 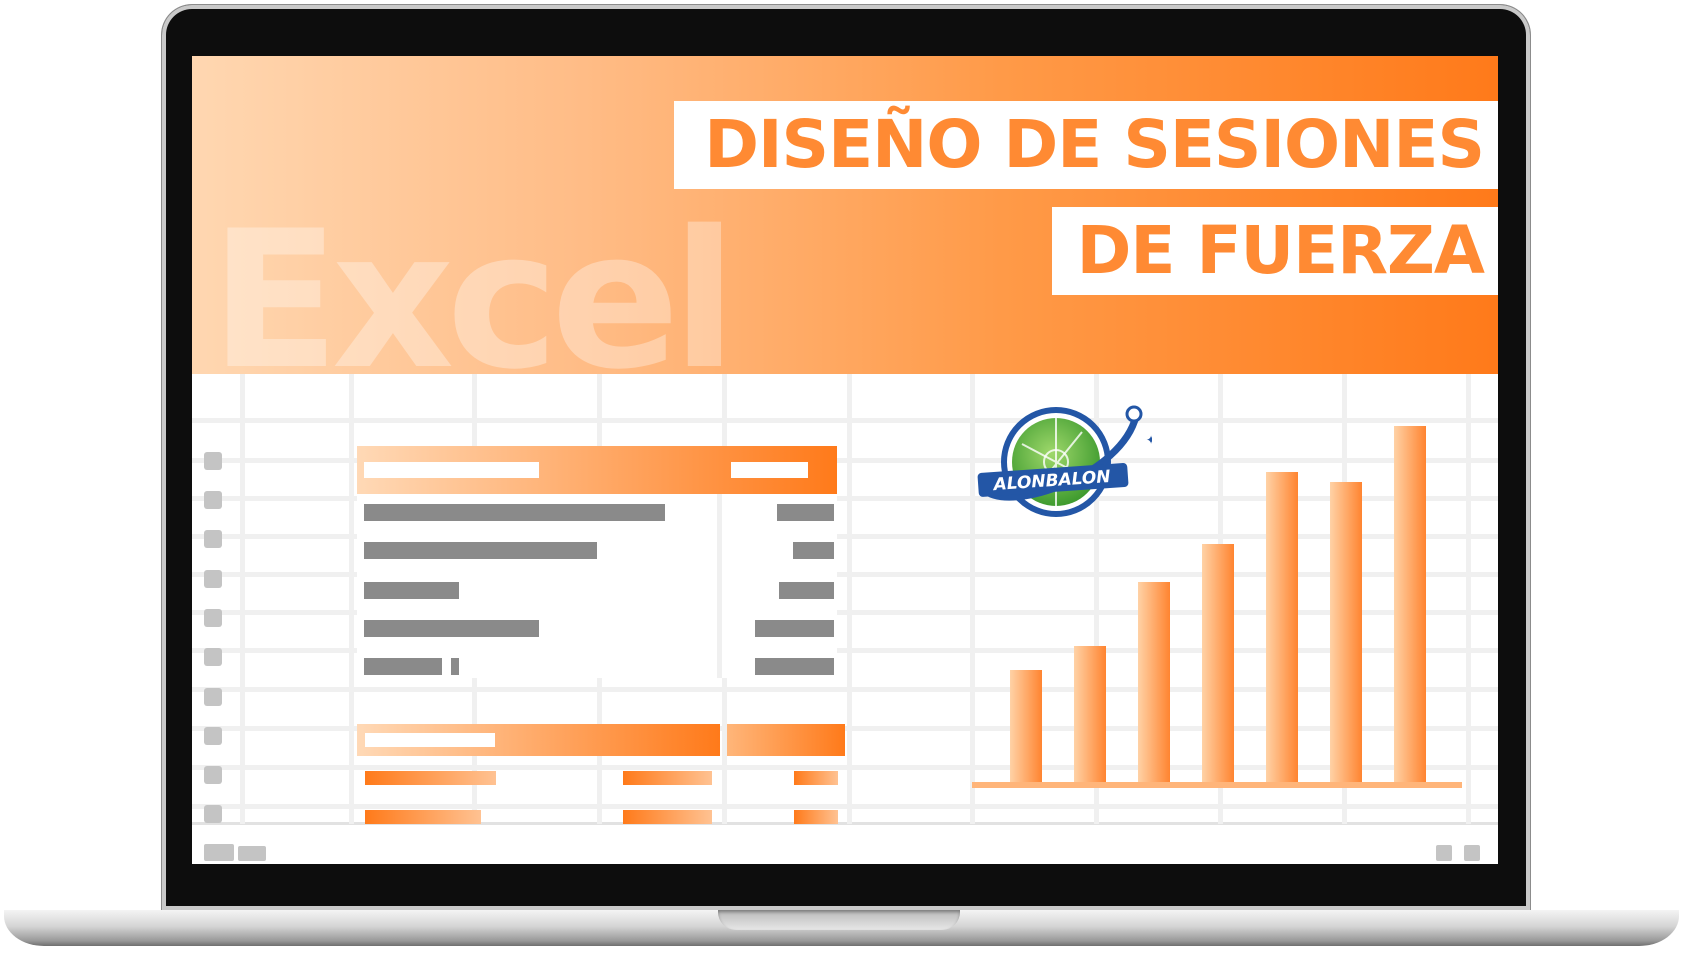 I want to click on table-header, so click(x=597, y=470).